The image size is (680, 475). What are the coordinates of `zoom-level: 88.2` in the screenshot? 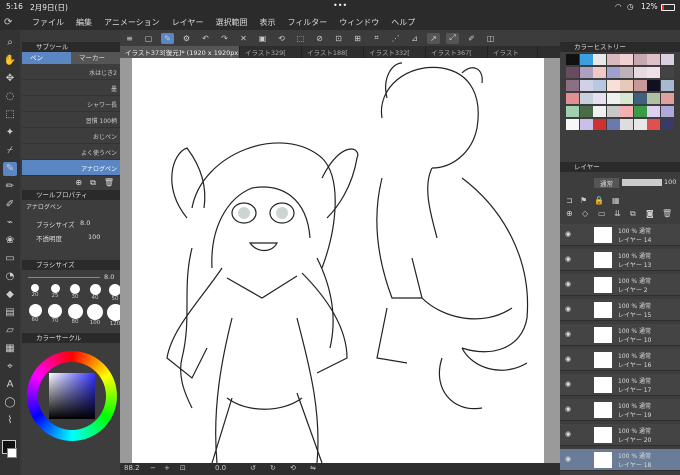 It's located at (132, 468).